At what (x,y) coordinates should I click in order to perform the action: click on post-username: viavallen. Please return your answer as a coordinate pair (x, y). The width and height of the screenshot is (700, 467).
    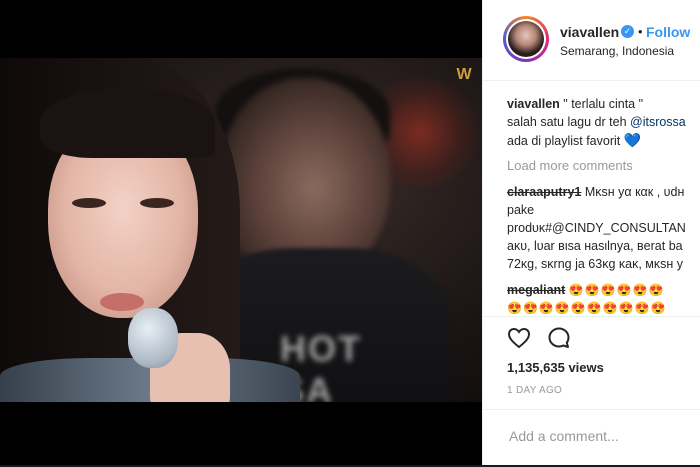
    Looking at the image, I should click on (589, 32).